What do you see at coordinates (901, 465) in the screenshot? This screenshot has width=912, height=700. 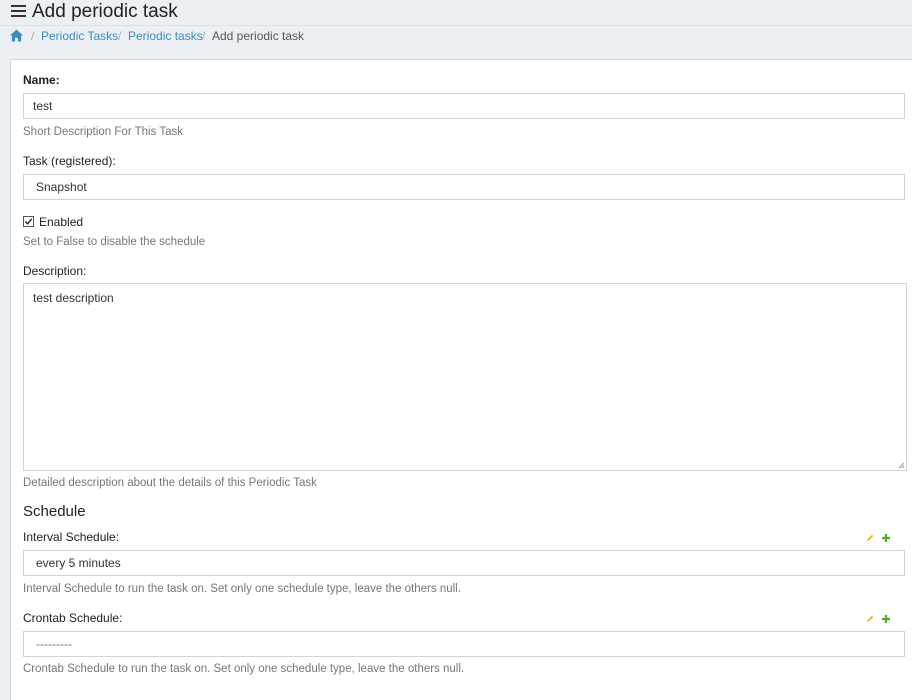 I see `resize-handle-icon` at bounding box center [901, 465].